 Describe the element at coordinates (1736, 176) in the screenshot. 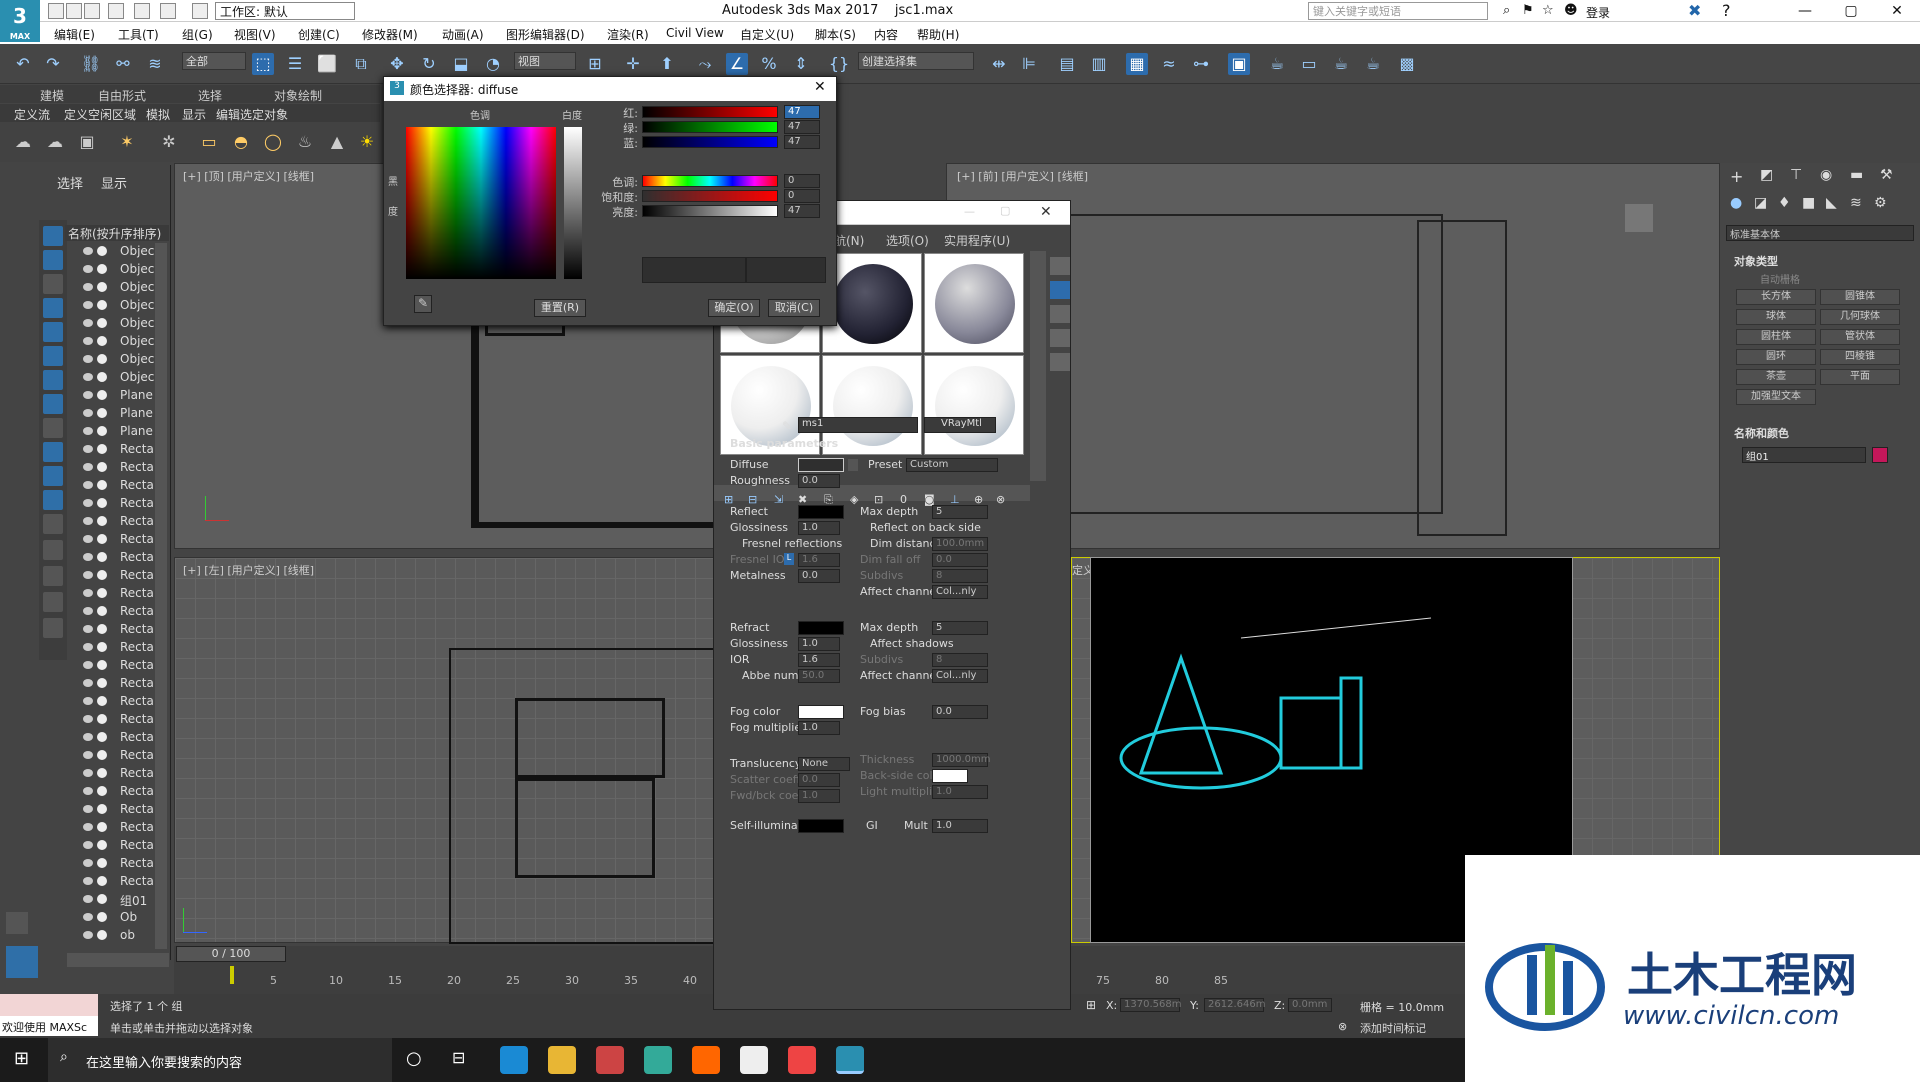

I see `create-tab-icon: +` at that location.